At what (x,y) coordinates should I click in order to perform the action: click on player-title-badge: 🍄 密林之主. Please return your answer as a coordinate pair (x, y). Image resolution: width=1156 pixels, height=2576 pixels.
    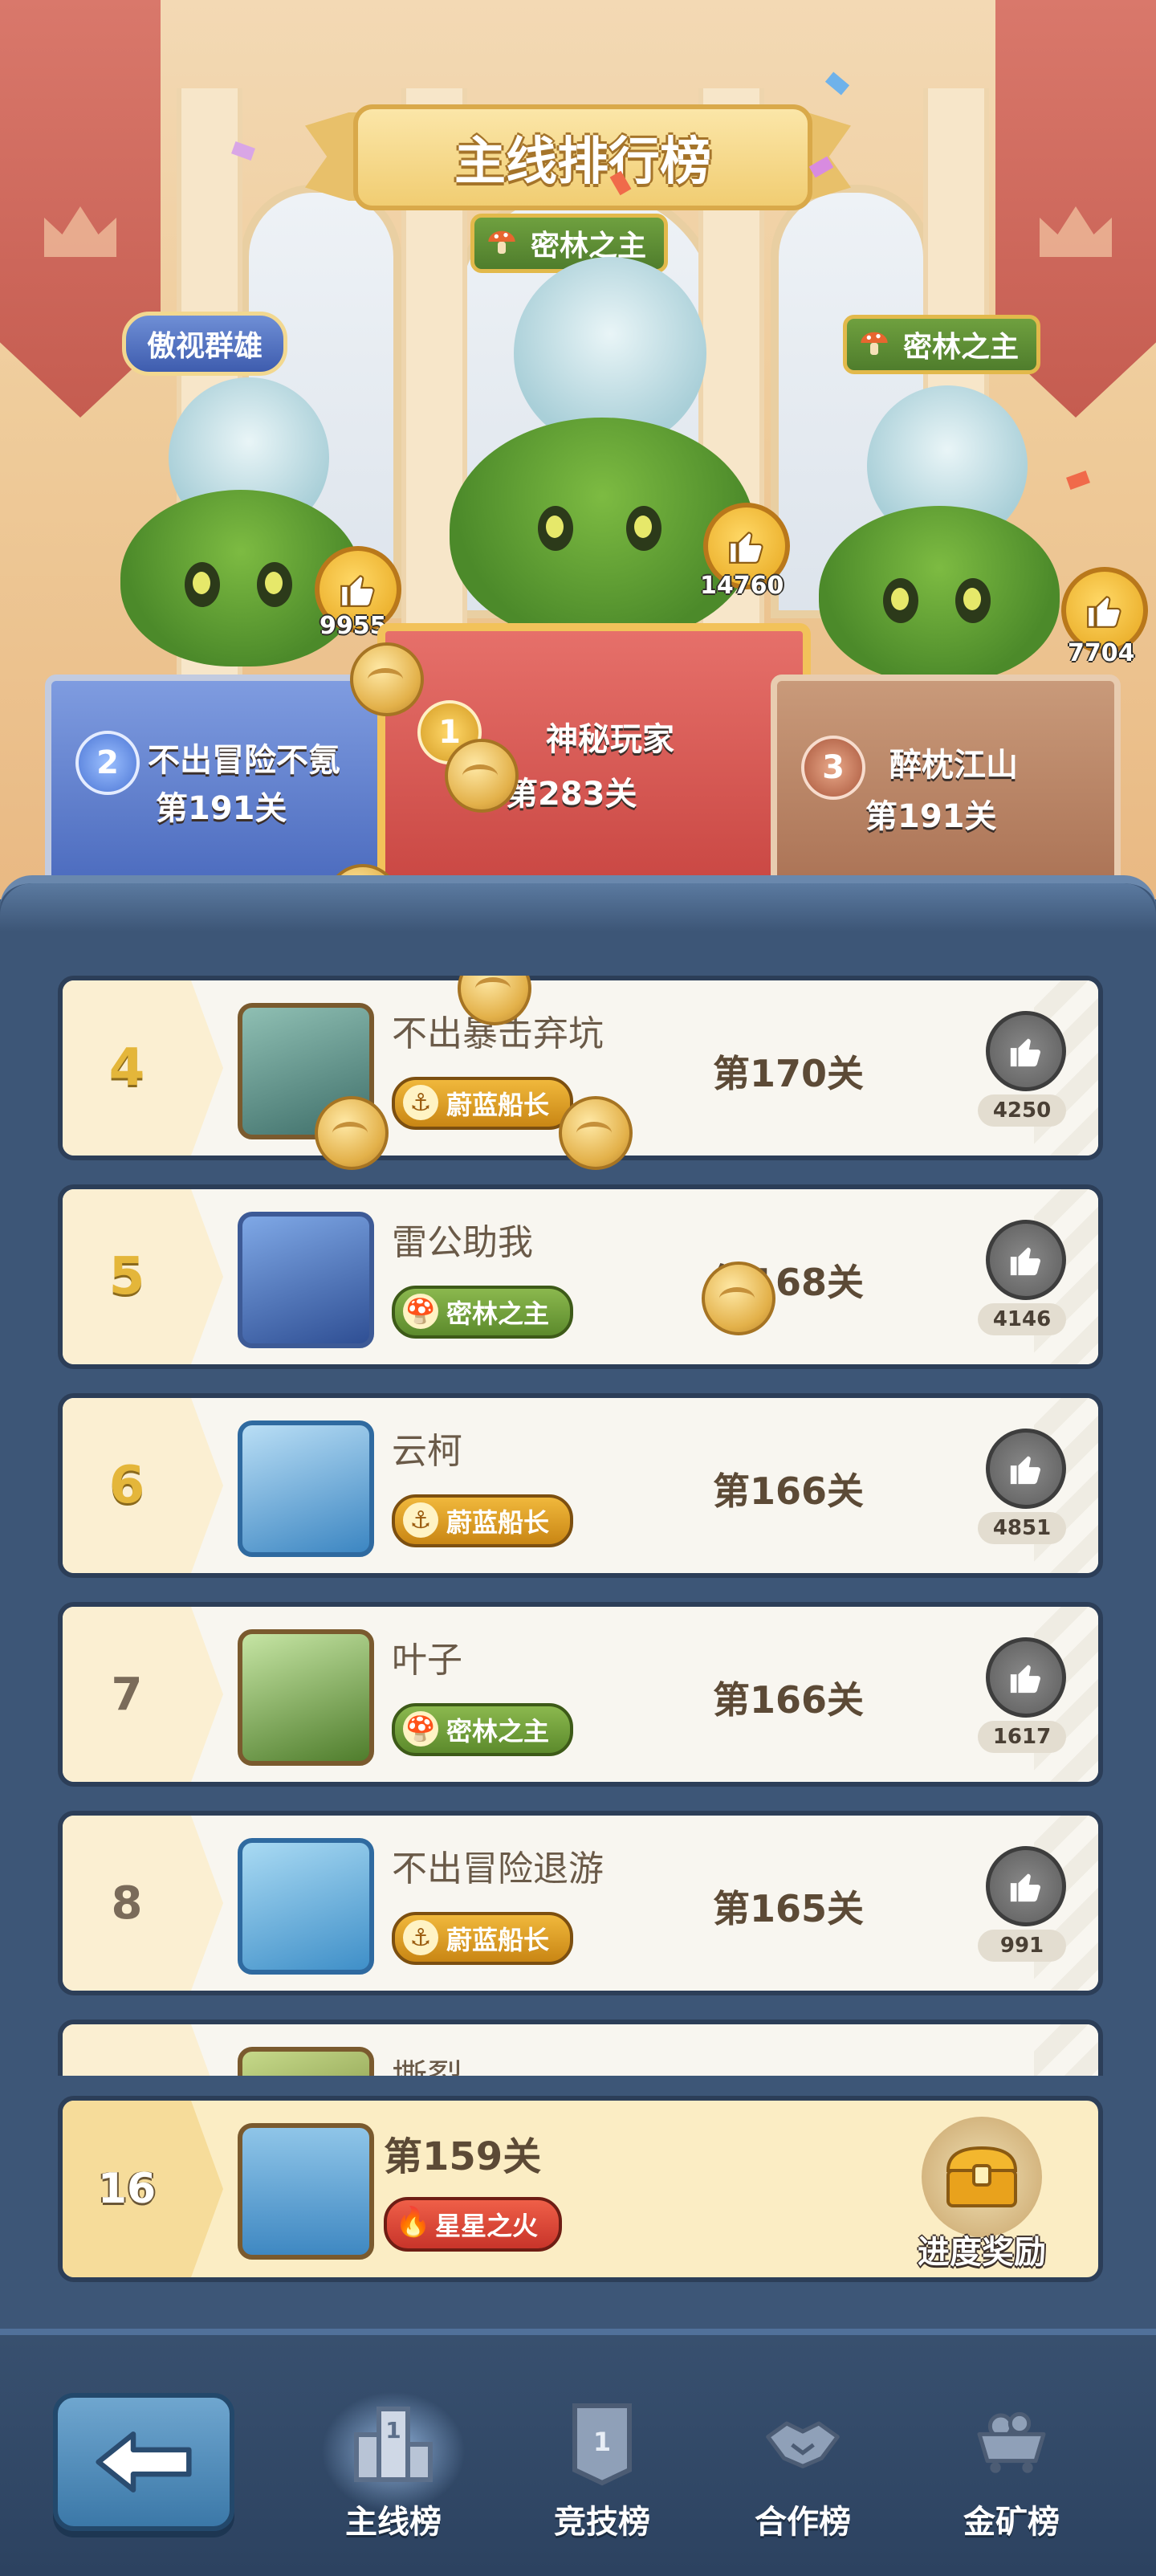
    Looking at the image, I should click on (483, 1729).